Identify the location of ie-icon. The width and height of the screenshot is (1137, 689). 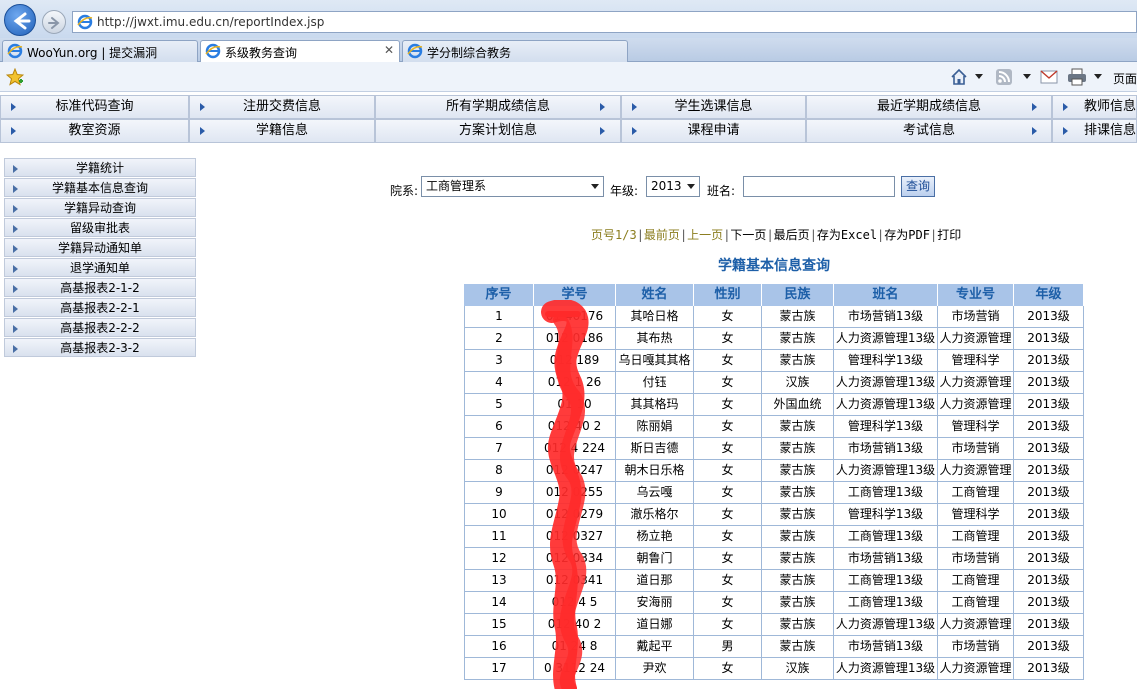
(15, 51).